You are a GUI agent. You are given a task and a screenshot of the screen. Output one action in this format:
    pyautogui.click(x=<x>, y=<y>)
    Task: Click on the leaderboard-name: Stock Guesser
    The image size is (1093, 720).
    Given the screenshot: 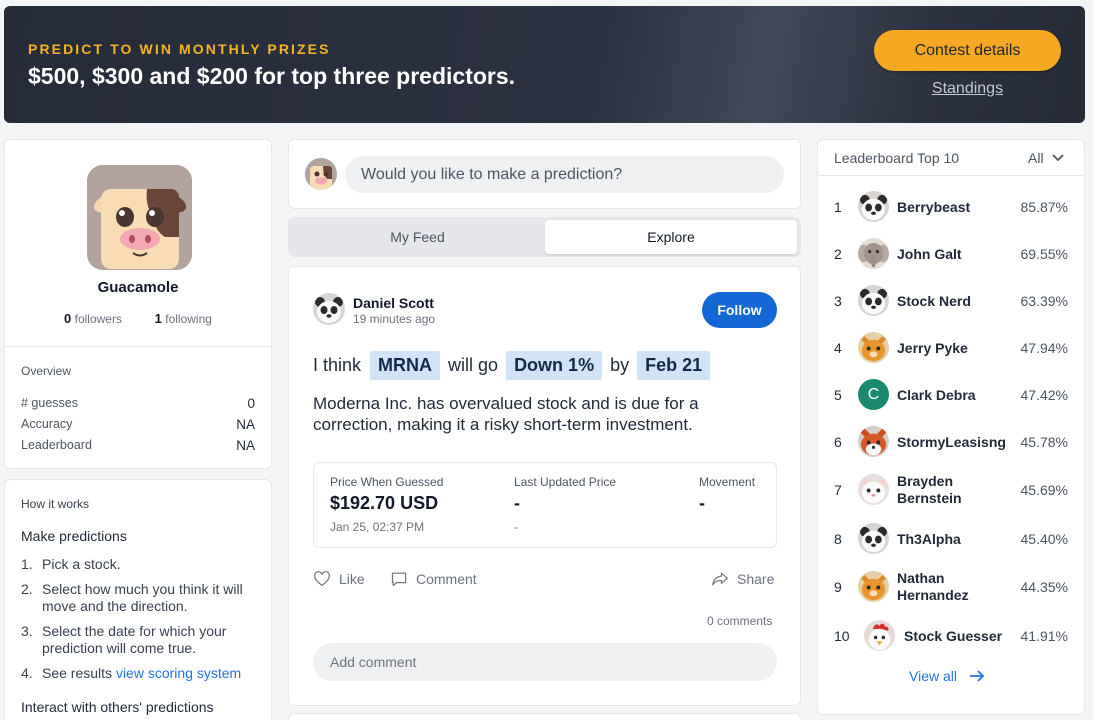 What is the action you would take?
    pyautogui.click(x=953, y=636)
    